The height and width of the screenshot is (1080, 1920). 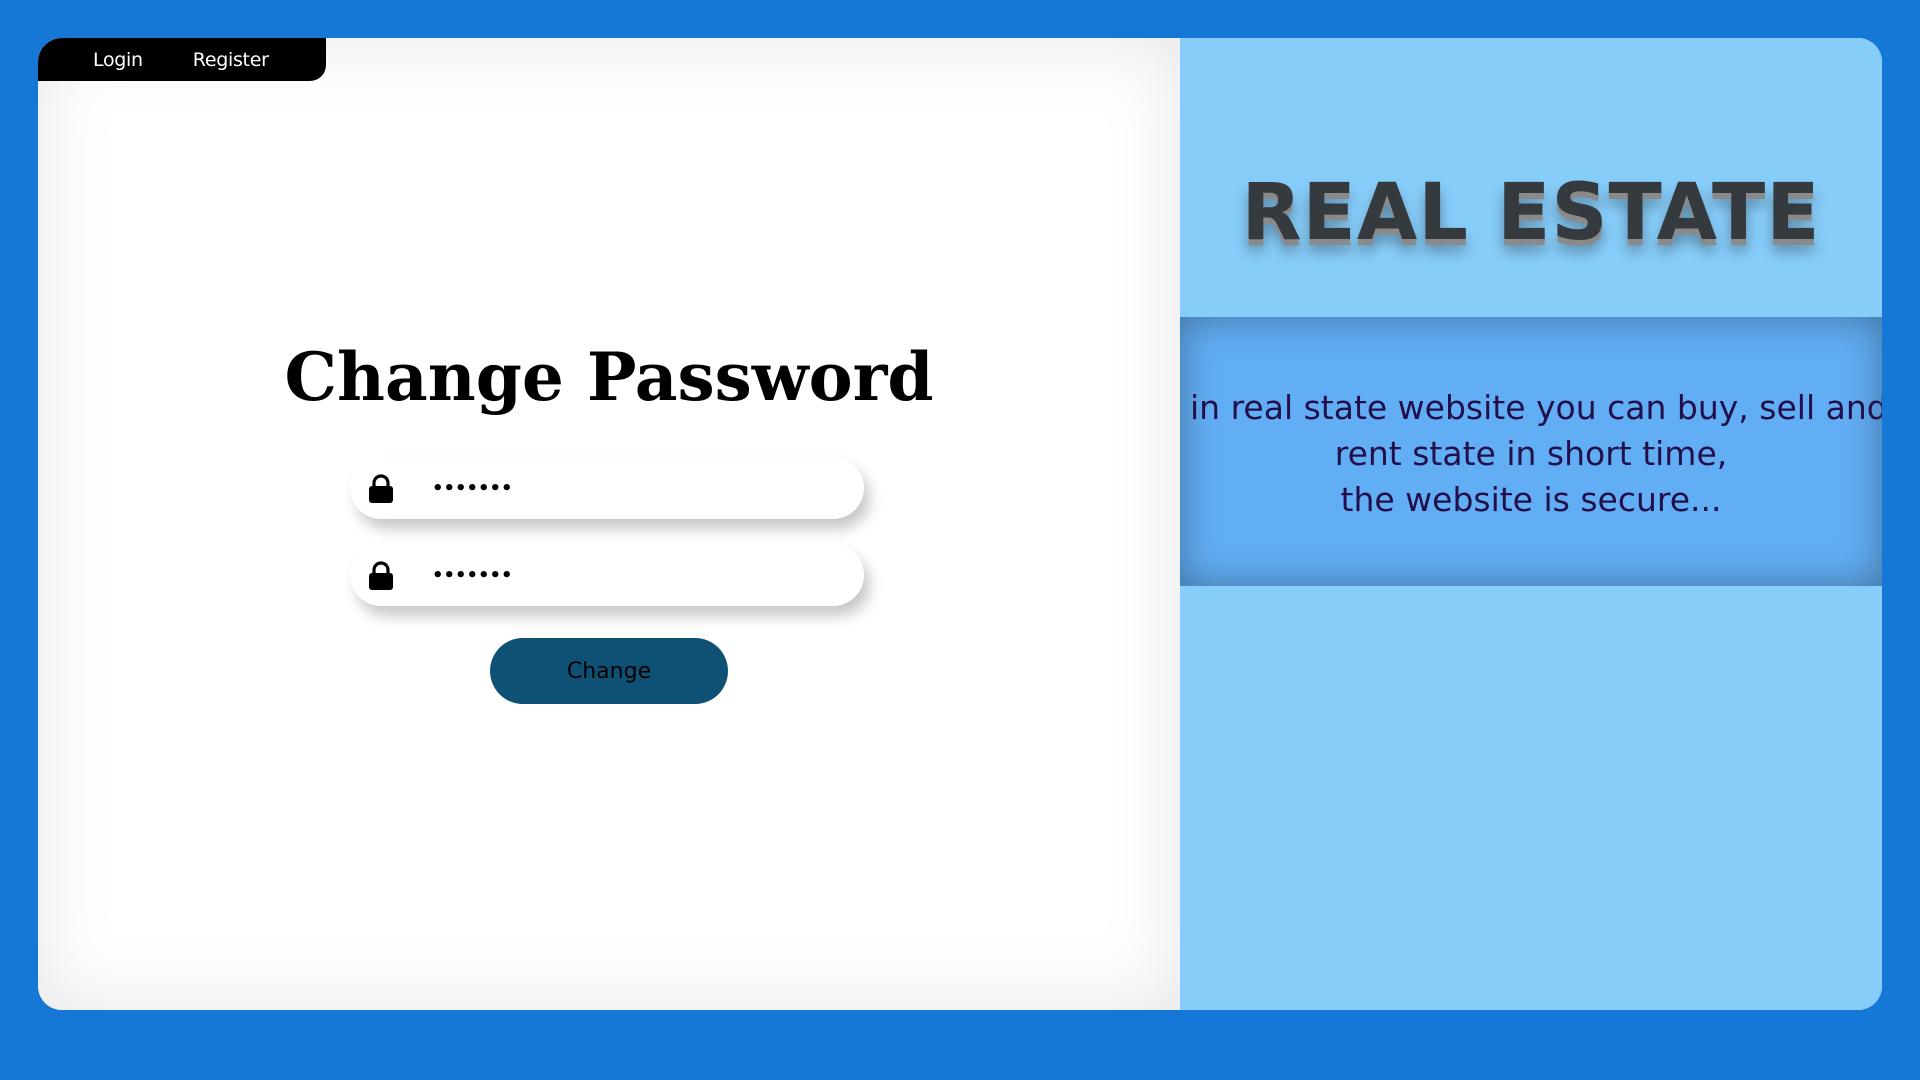 I want to click on login-link: Login, so click(x=118, y=60).